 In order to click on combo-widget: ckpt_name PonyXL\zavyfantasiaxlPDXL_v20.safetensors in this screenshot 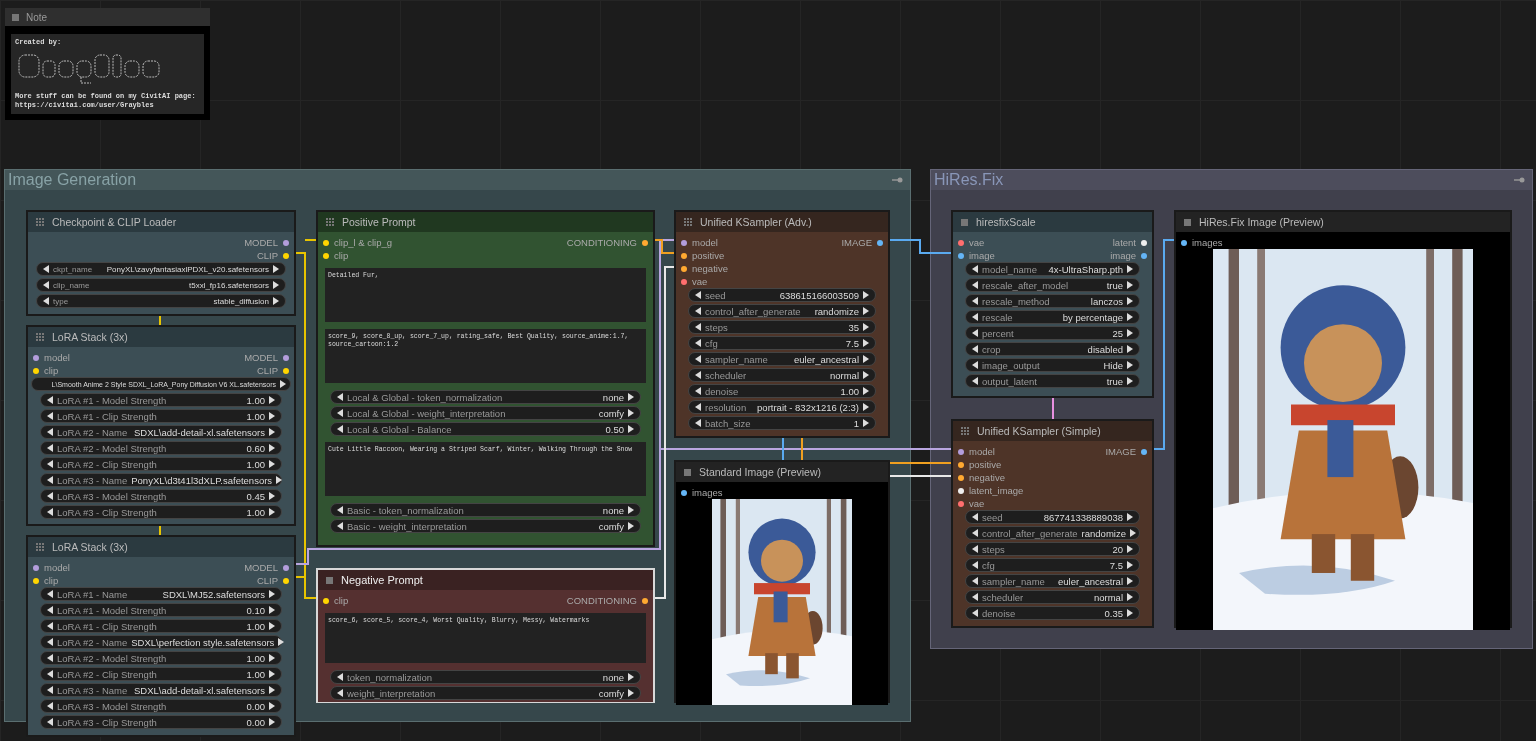, I will do `click(161, 269)`.